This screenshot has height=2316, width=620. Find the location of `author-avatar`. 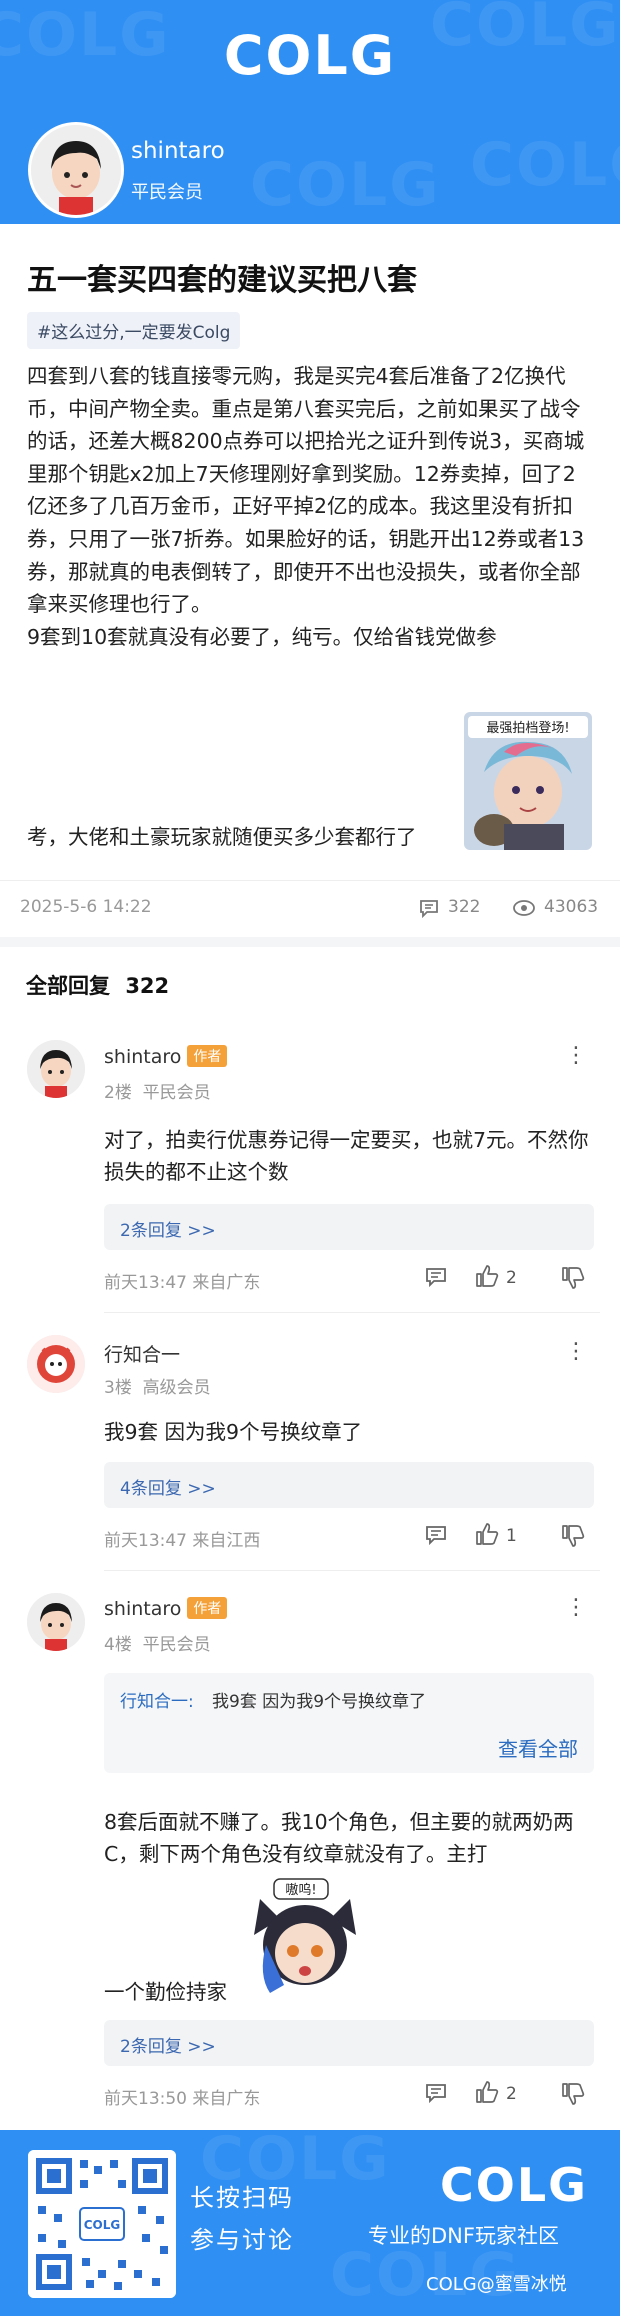

author-avatar is located at coordinates (76, 170).